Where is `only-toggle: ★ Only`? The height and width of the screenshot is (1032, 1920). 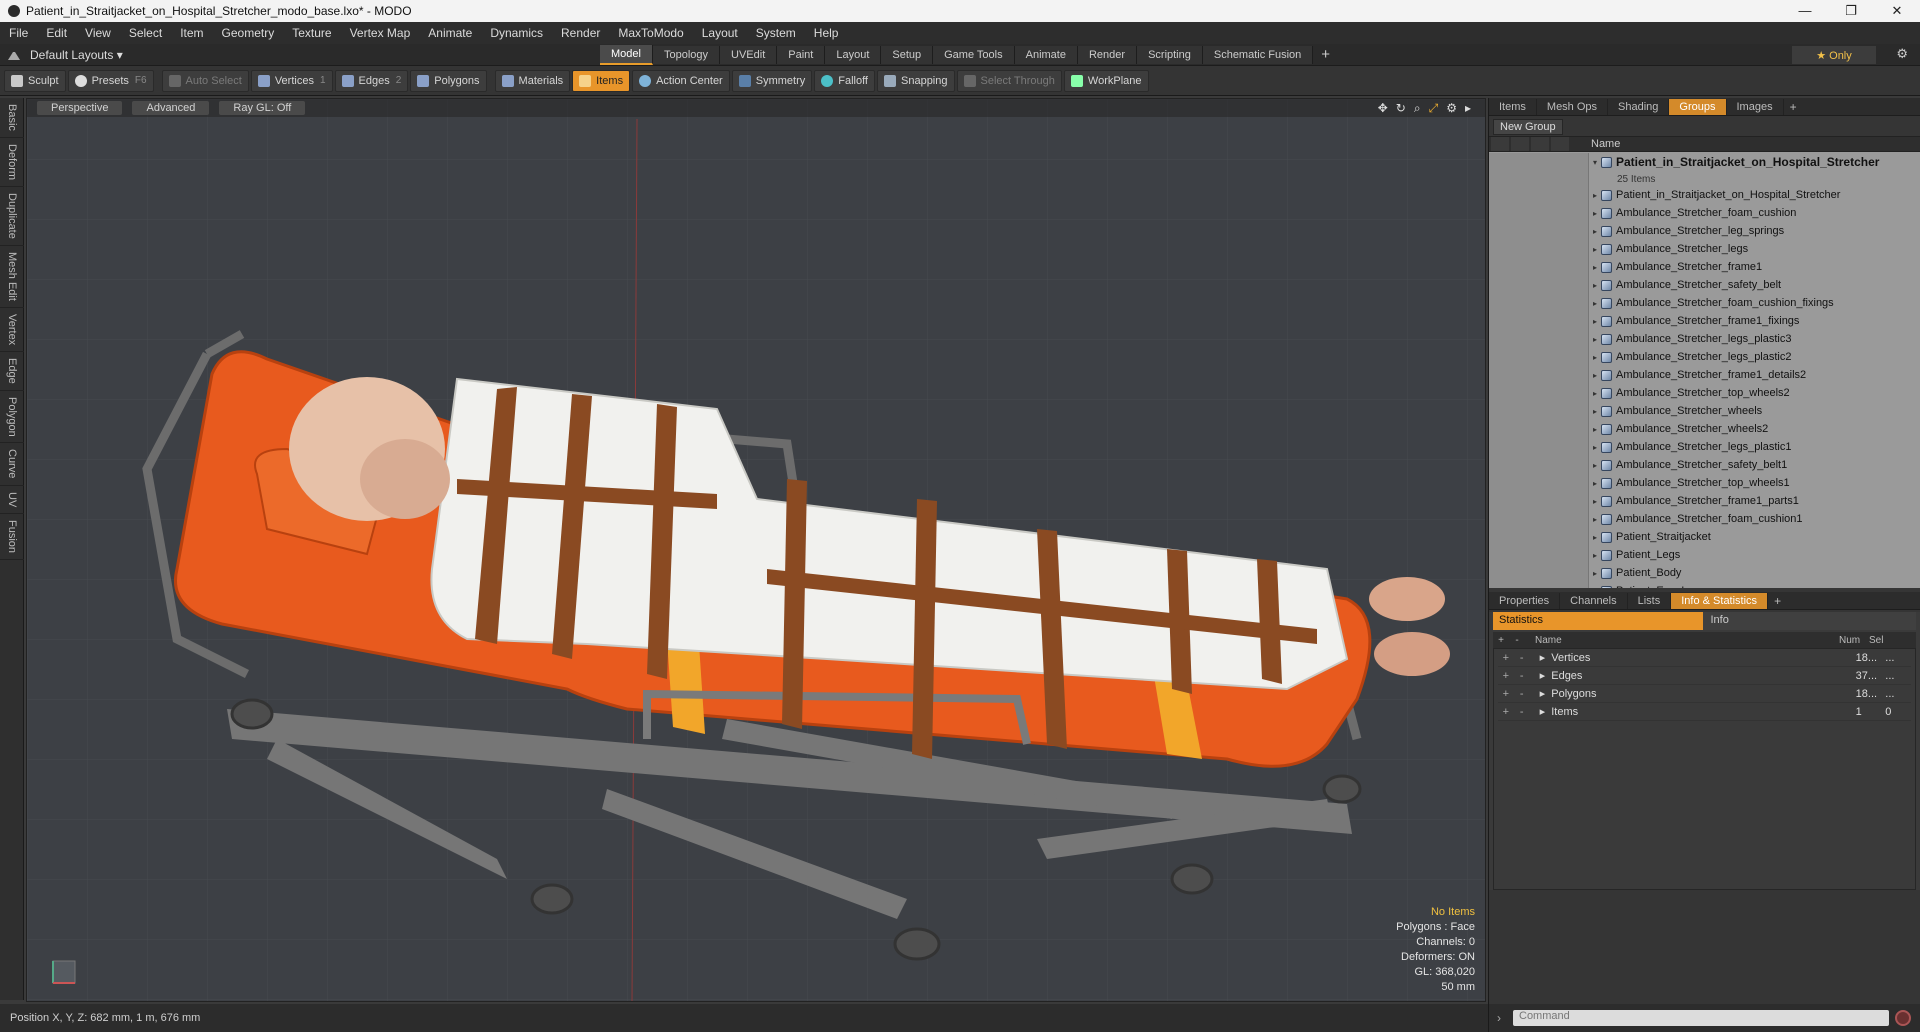
only-toggle: ★ Only is located at coordinates (1834, 55).